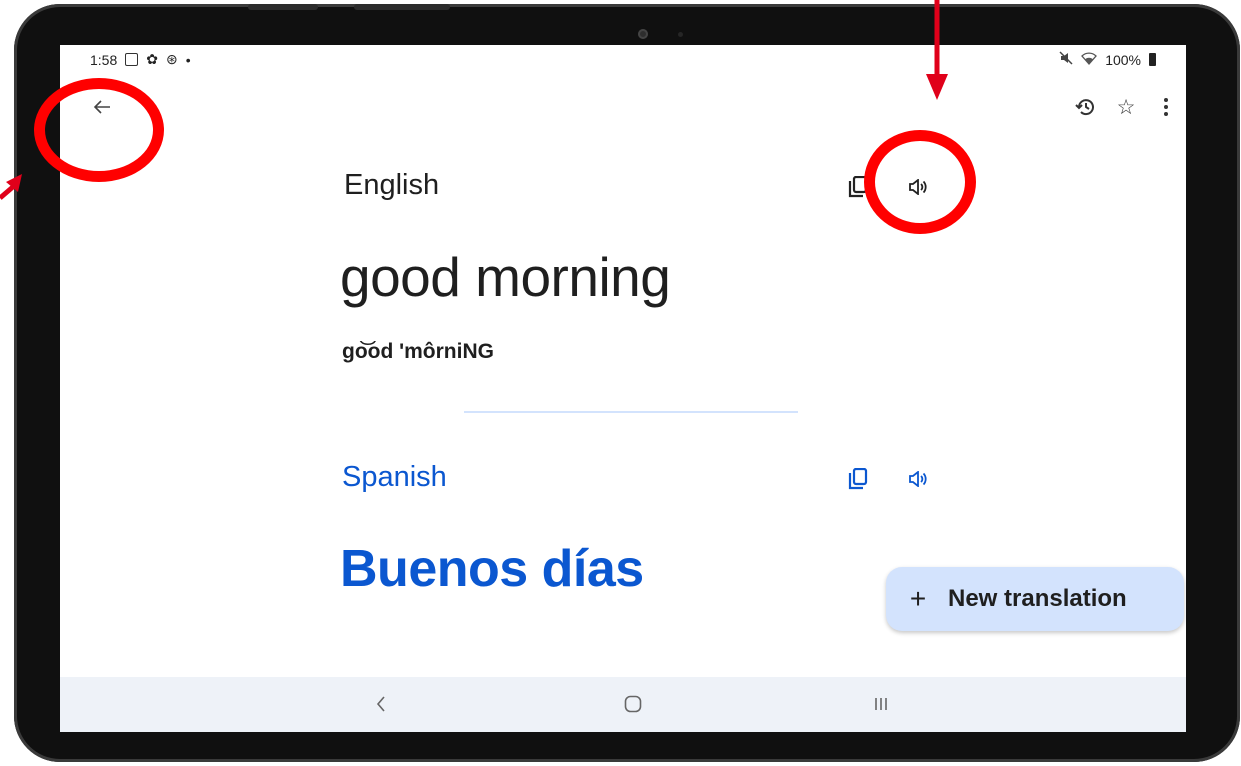 This screenshot has width=1241, height=766. What do you see at coordinates (283, 7) in the screenshot?
I see `volume-button` at bounding box center [283, 7].